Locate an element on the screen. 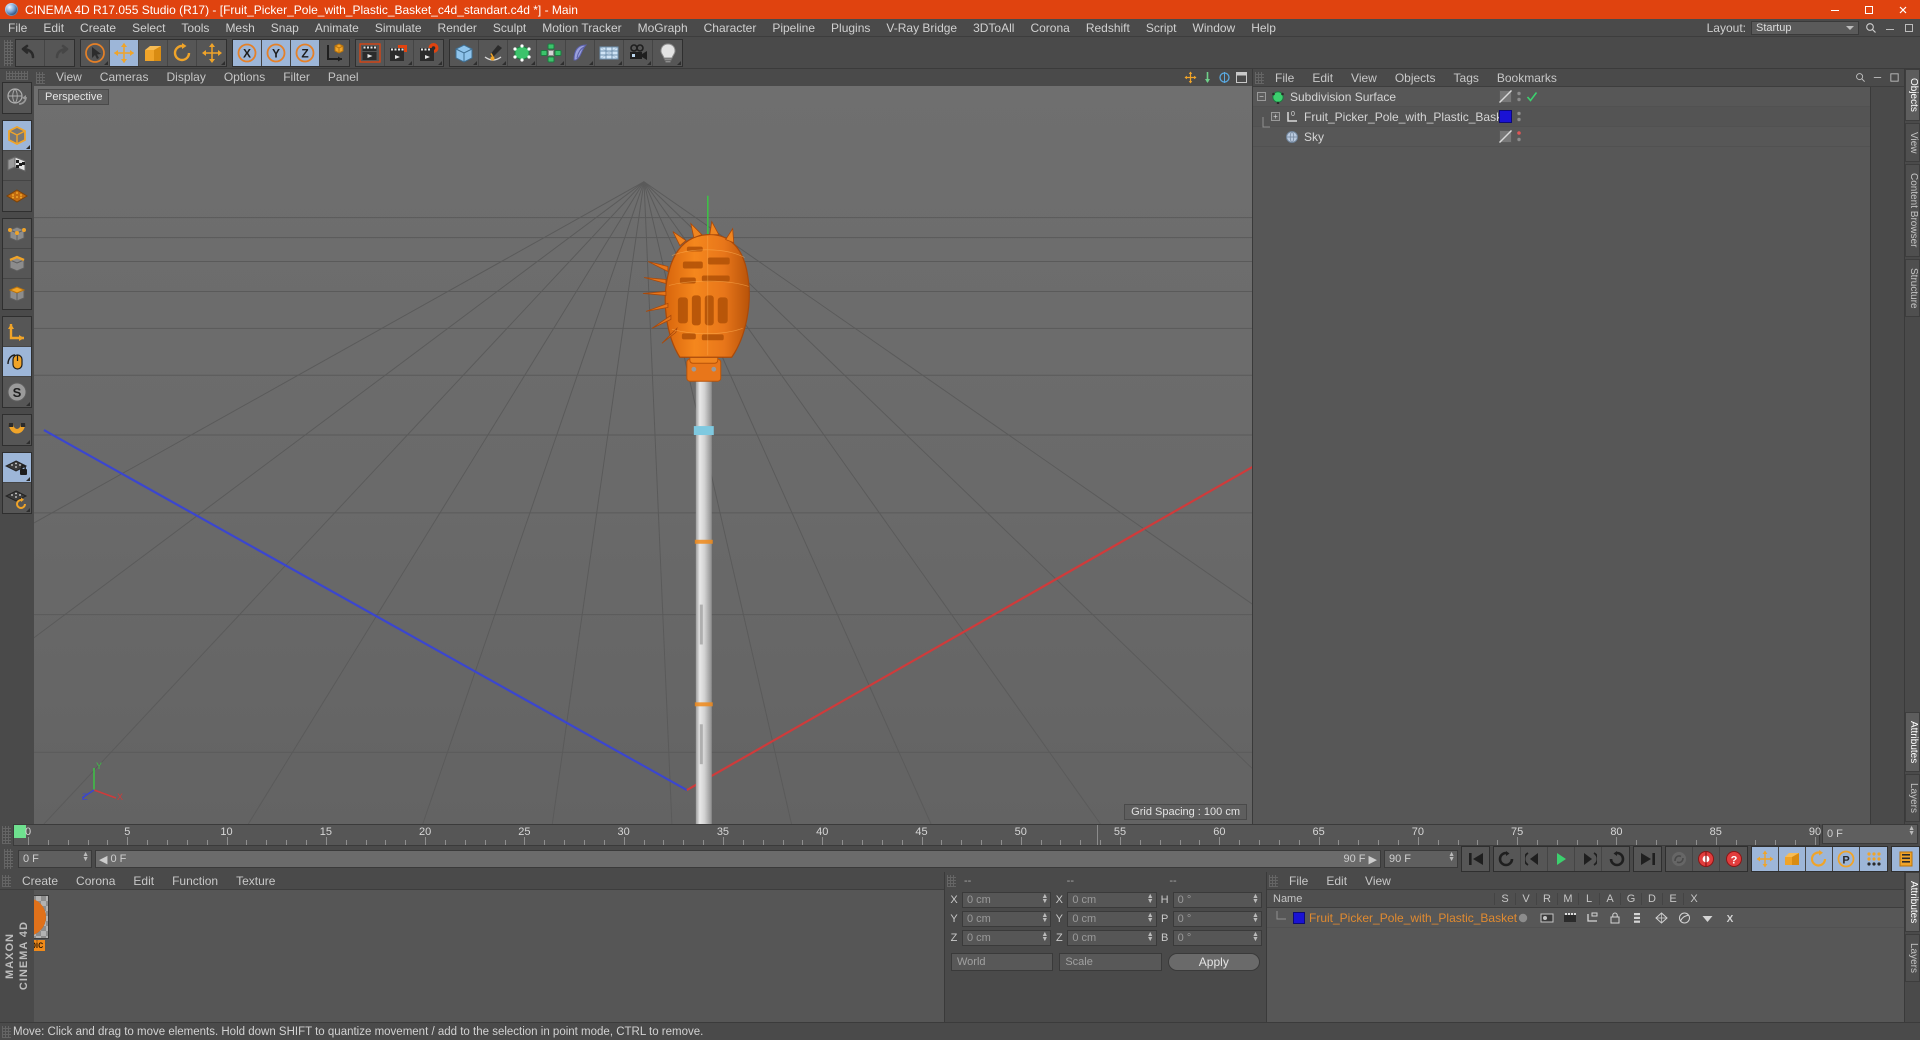 The height and width of the screenshot is (1040, 1920). render-settings-button is located at coordinates (428, 52).